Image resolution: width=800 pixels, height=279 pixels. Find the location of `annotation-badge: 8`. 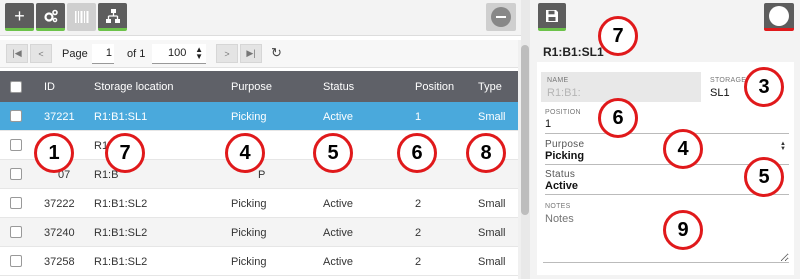

annotation-badge: 8 is located at coordinates (486, 153).